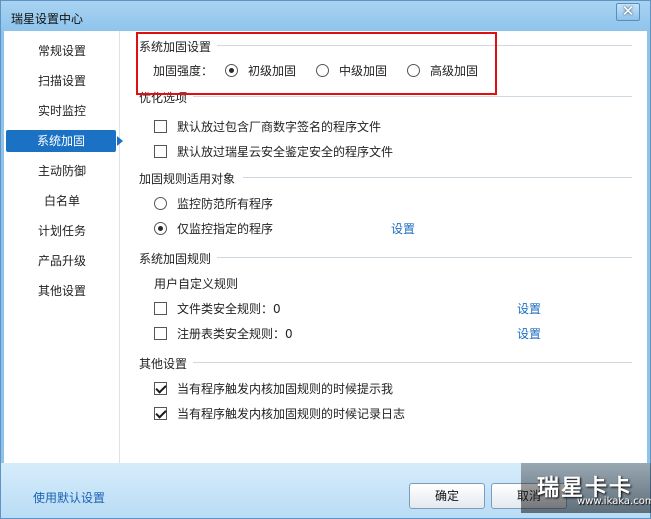  I want to click on sidebar-item-upgrade: 产品升级, so click(62, 261).